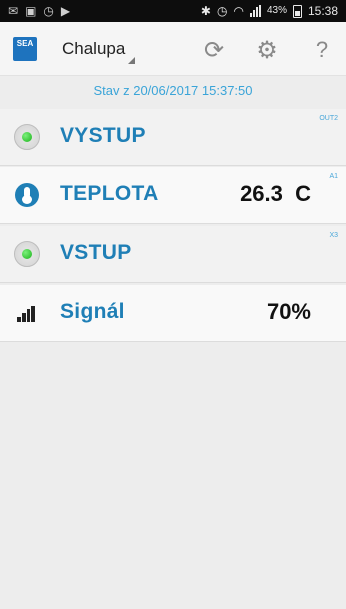  I want to click on app-logo-icon: SEA, so click(25, 49).